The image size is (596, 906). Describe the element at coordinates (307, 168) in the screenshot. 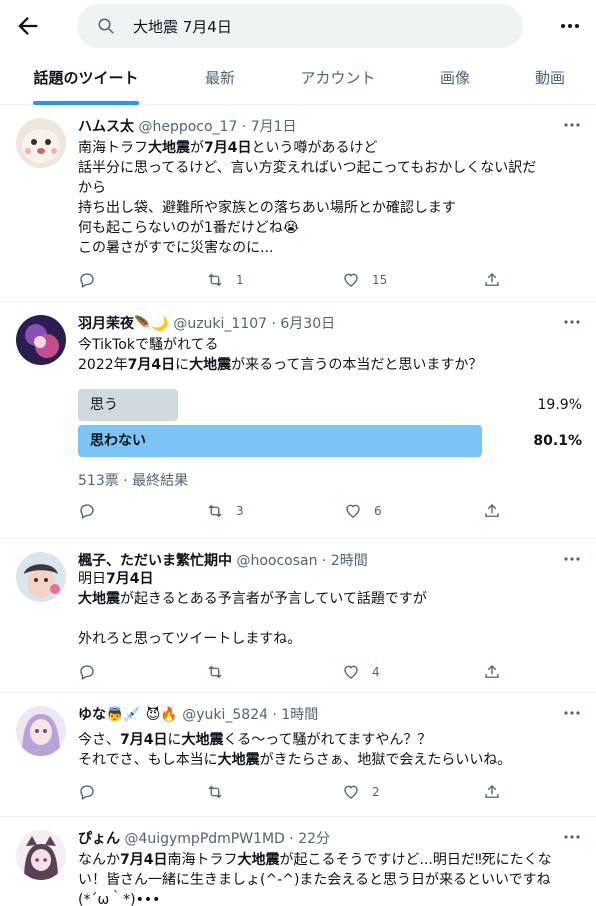

I see `tweet-text-line: 話半分に思ってるけど、言い方変えればいつ起こってもおかしくない訳だ` at that location.